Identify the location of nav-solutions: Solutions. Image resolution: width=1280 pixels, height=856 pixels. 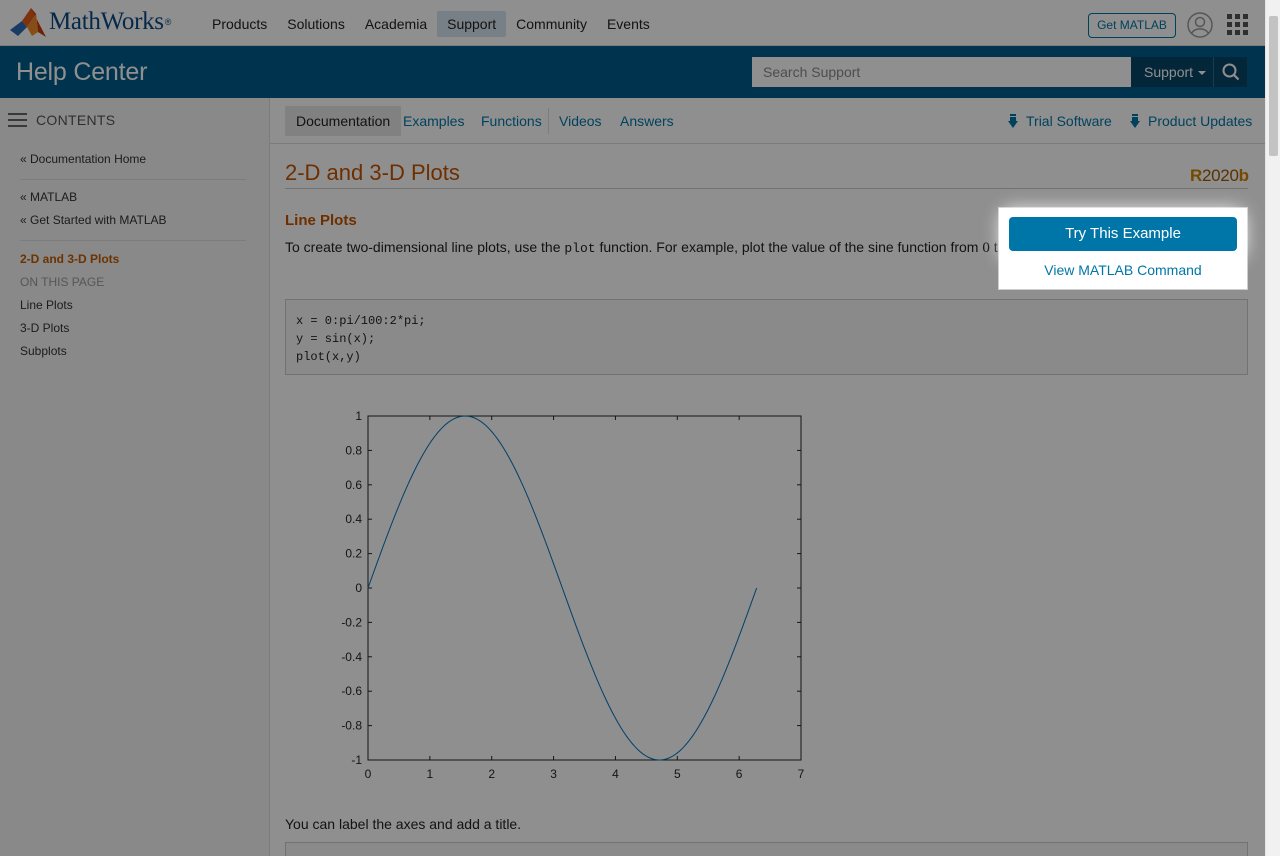
(316, 24).